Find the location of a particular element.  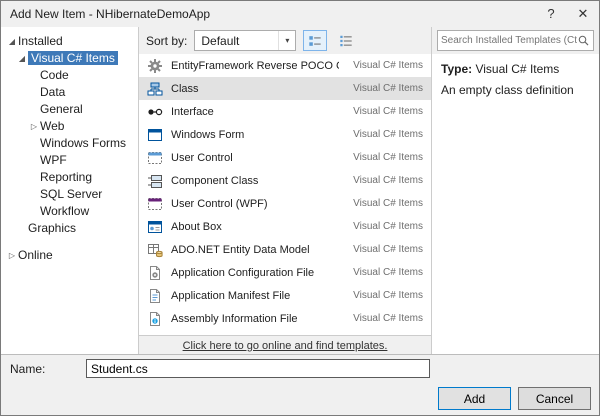

sidebar-item-data: Data is located at coordinates (69, 92).